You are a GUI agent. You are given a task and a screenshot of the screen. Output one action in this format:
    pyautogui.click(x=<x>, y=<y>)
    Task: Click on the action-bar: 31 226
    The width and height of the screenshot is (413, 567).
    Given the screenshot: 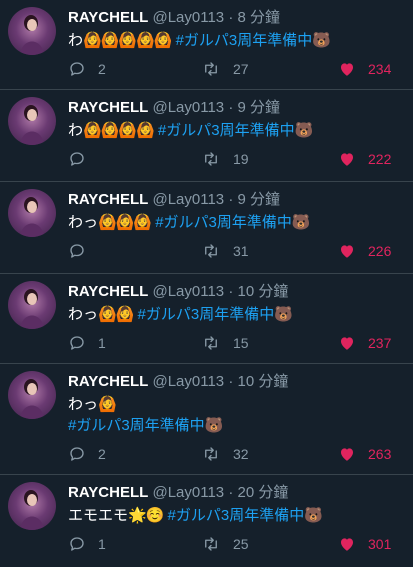 What is the action you would take?
    pyautogui.click(x=234, y=251)
    